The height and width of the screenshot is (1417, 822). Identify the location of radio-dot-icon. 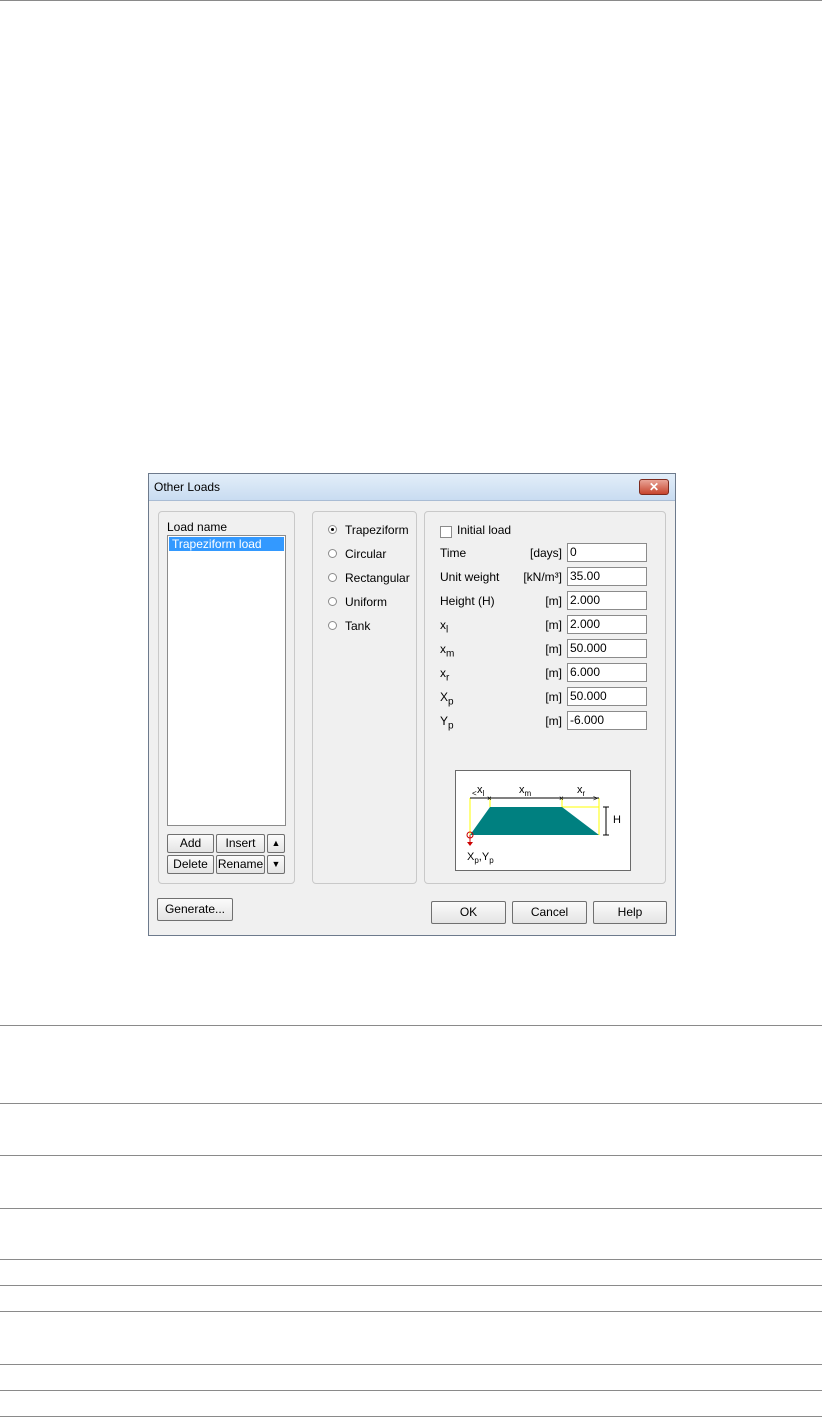
(332, 529).